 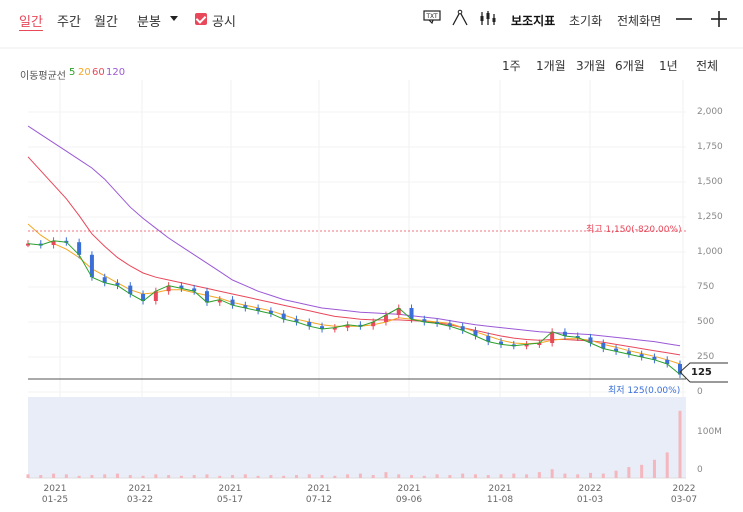 I want to click on x-tick: 2022 03-07, so click(x=684, y=494).